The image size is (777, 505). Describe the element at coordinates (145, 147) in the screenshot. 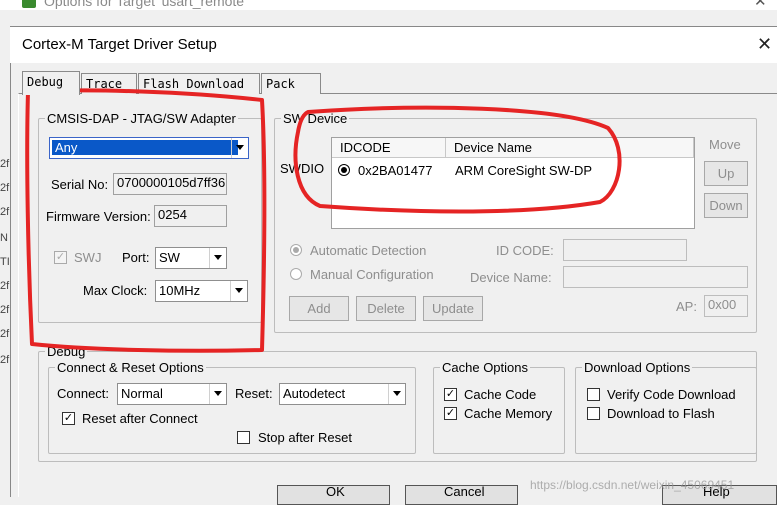

I see `adapter-select-value: Any` at that location.